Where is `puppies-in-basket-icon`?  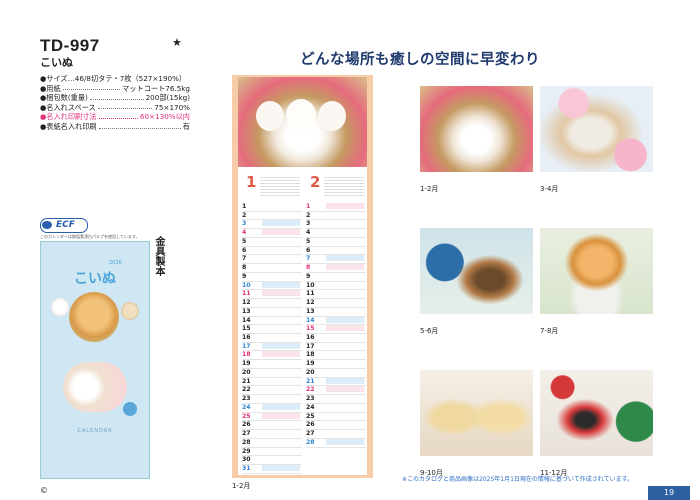
puppies-in-basket-icon is located at coordinates (302, 122).